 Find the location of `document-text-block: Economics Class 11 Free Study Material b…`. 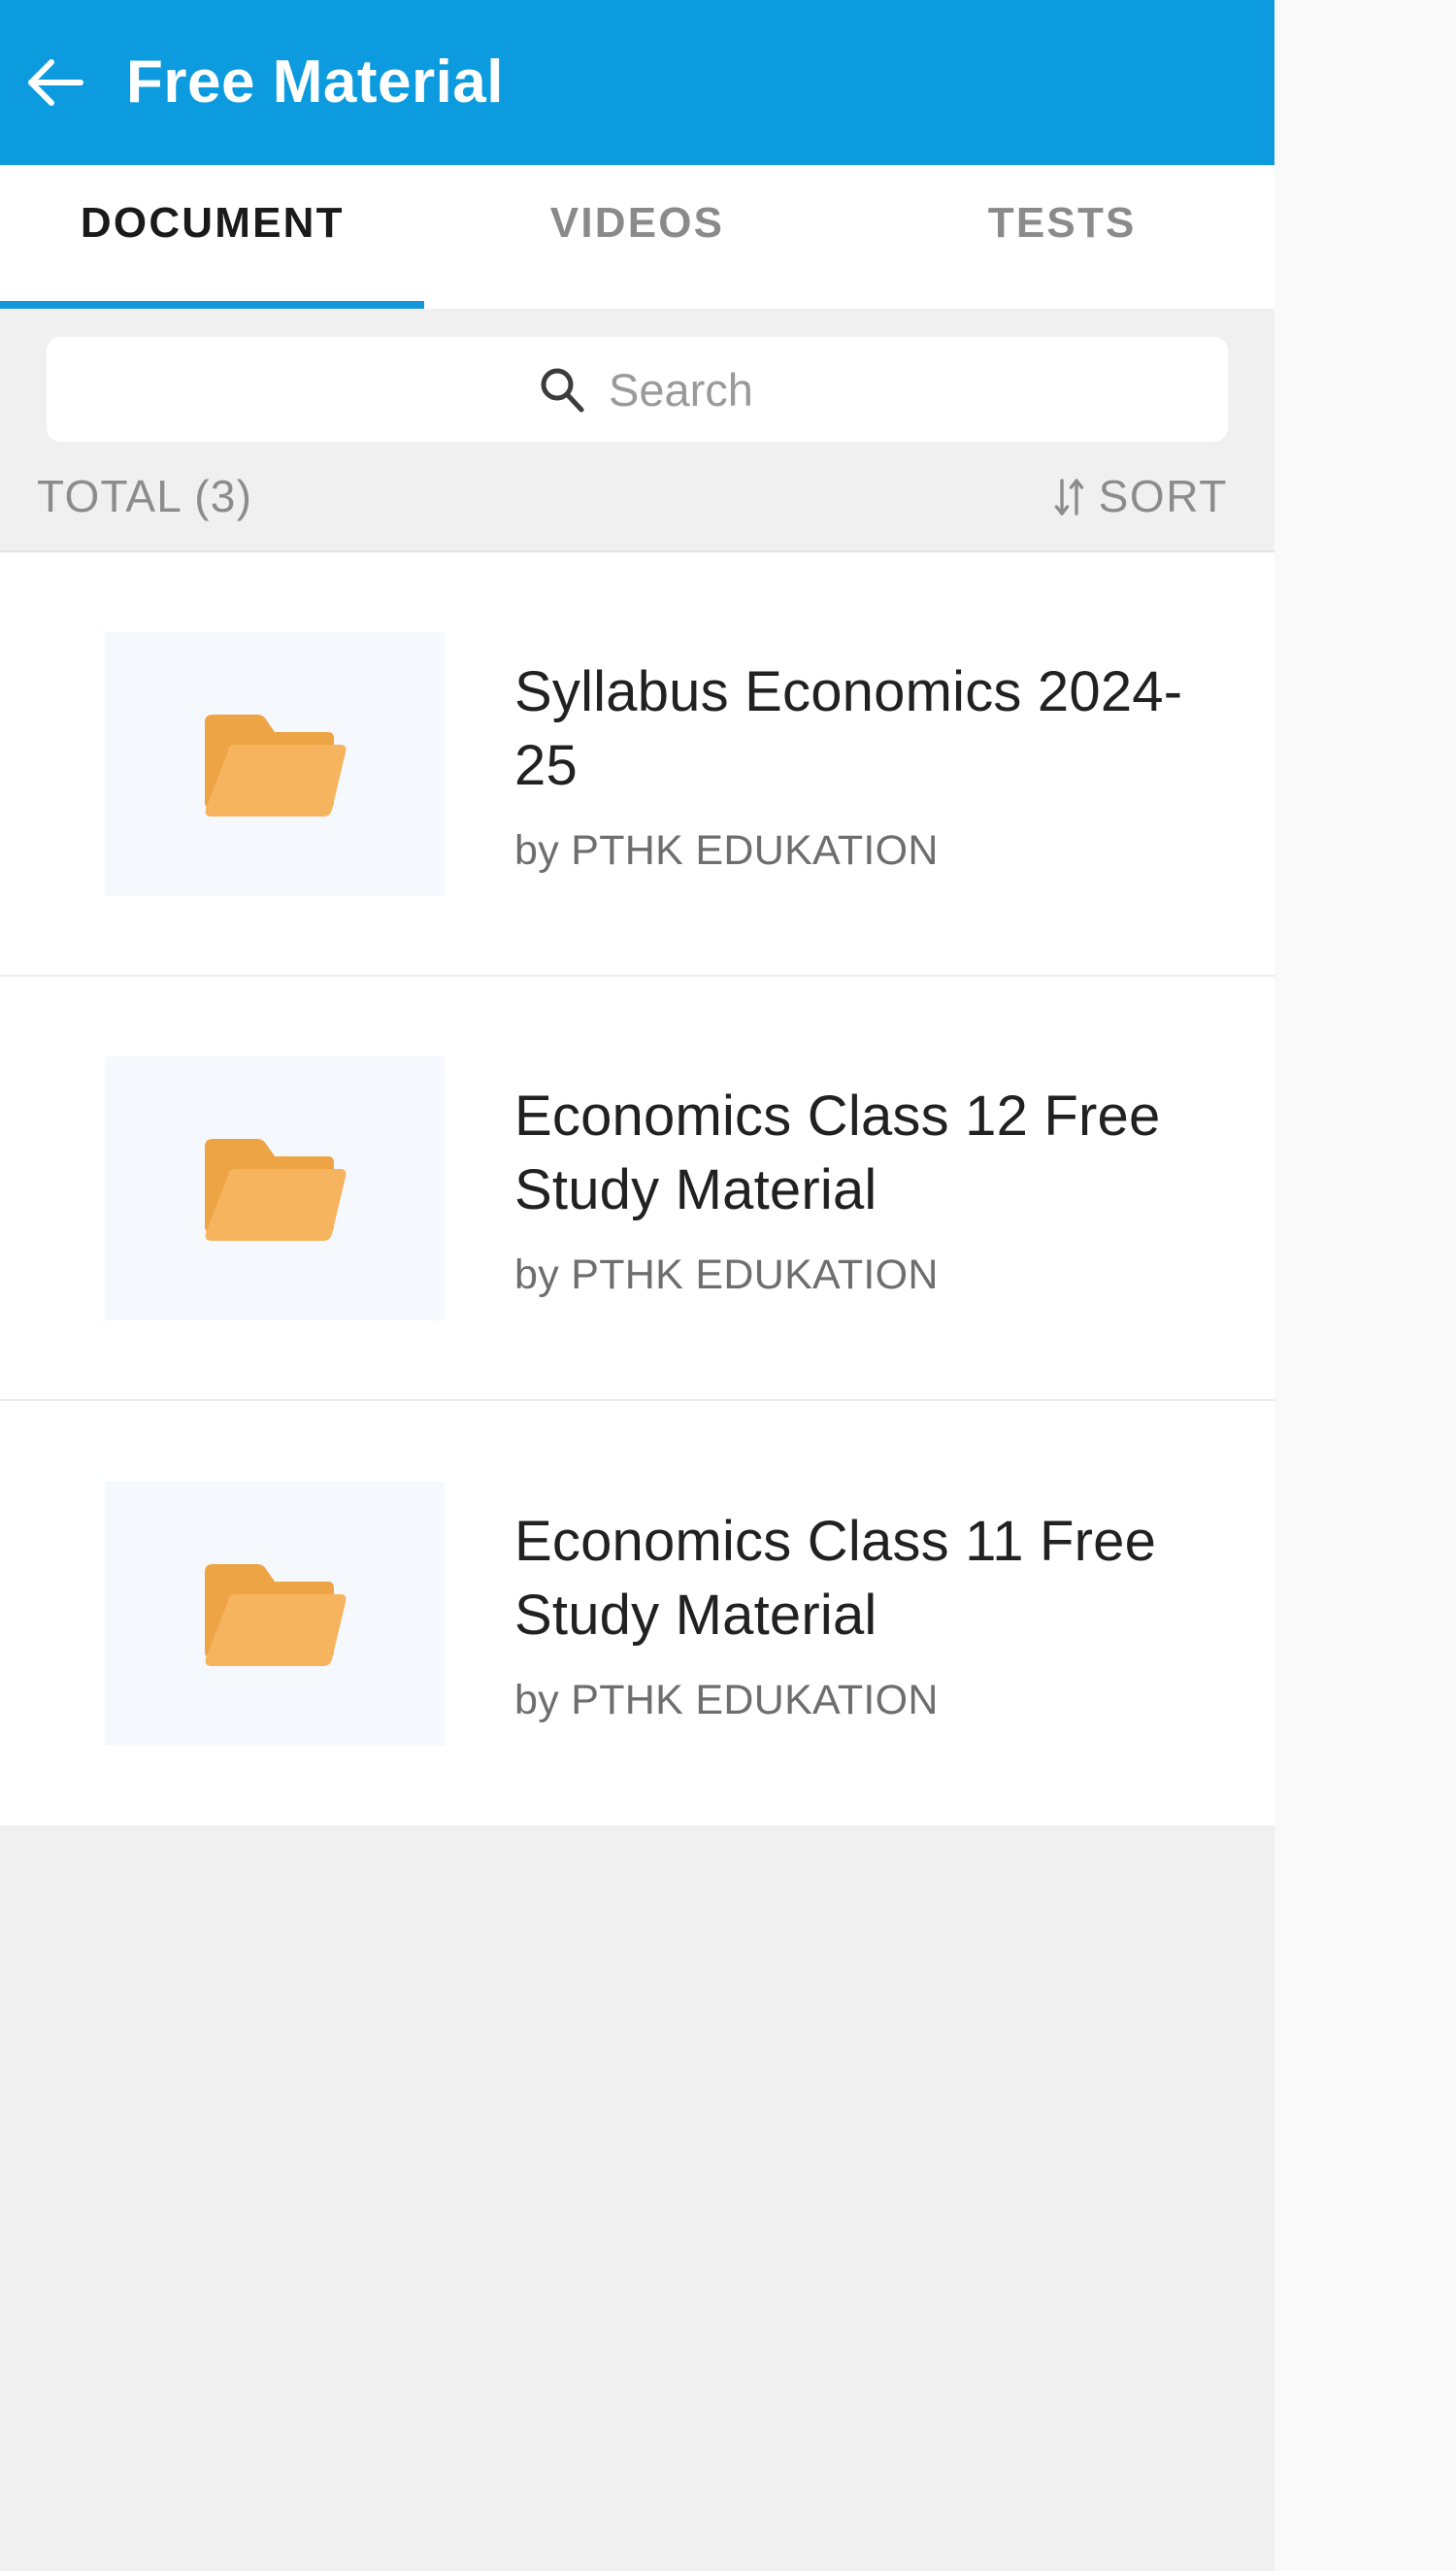

document-text-block: Economics Class 11 Free Study Material b… is located at coordinates (877, 1613).